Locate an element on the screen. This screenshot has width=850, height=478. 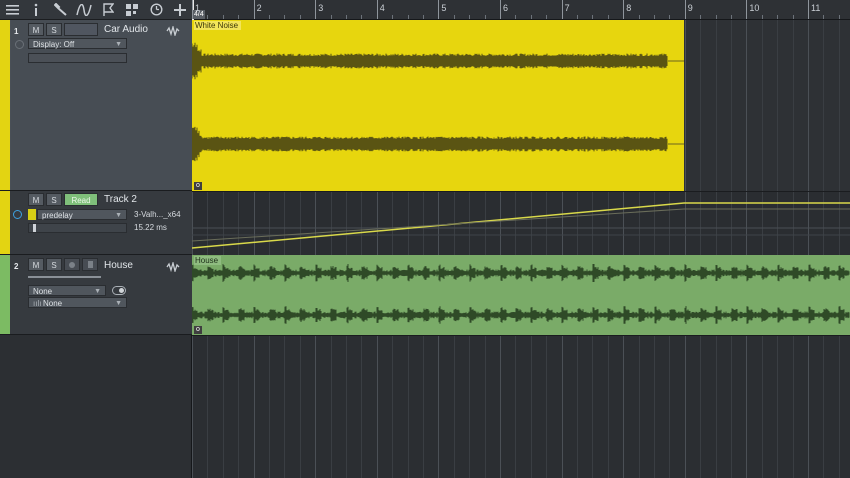
track-name: Car Audio is located at coordinates (126, 29).